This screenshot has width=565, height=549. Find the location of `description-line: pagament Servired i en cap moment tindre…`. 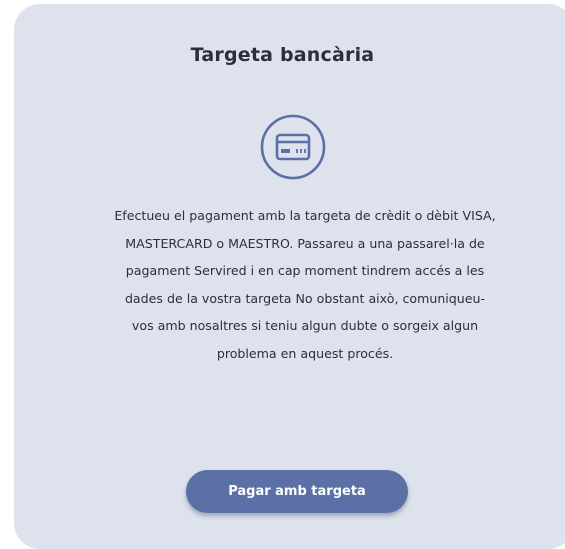

description-line: pagament Servired i en cap moment tindre… is located at coordinates (305, 270).